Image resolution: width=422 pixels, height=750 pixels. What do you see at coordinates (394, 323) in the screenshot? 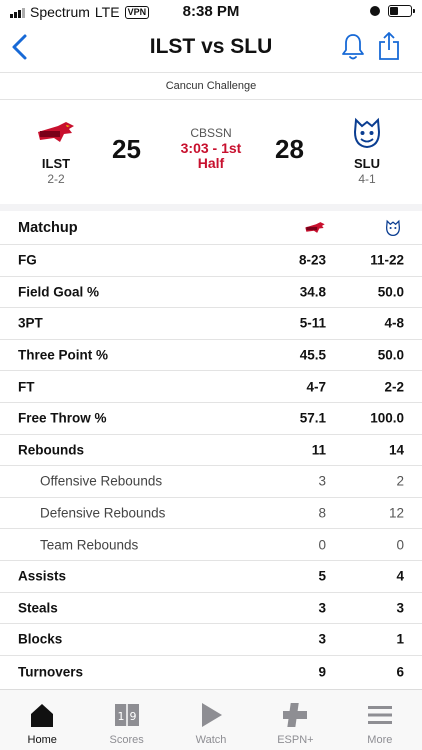
I see `home-stat-value: 4-8` at bounding box center [394, 323].